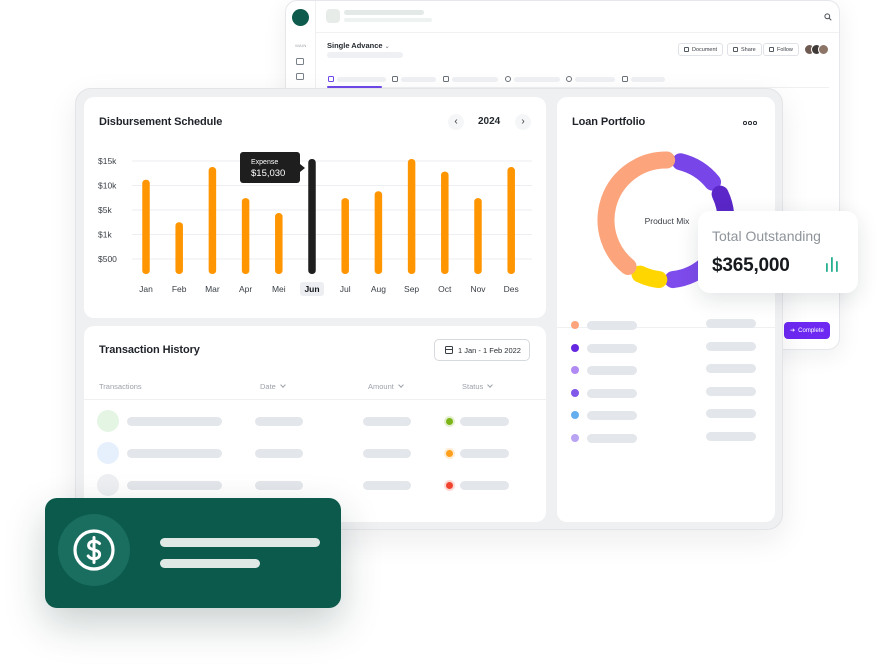 This screenshot has height=666, width=892. What do you see at coordinates (701, 49) in the screenshot?
I see `document-button: Document` at bounding box center [701, 49].